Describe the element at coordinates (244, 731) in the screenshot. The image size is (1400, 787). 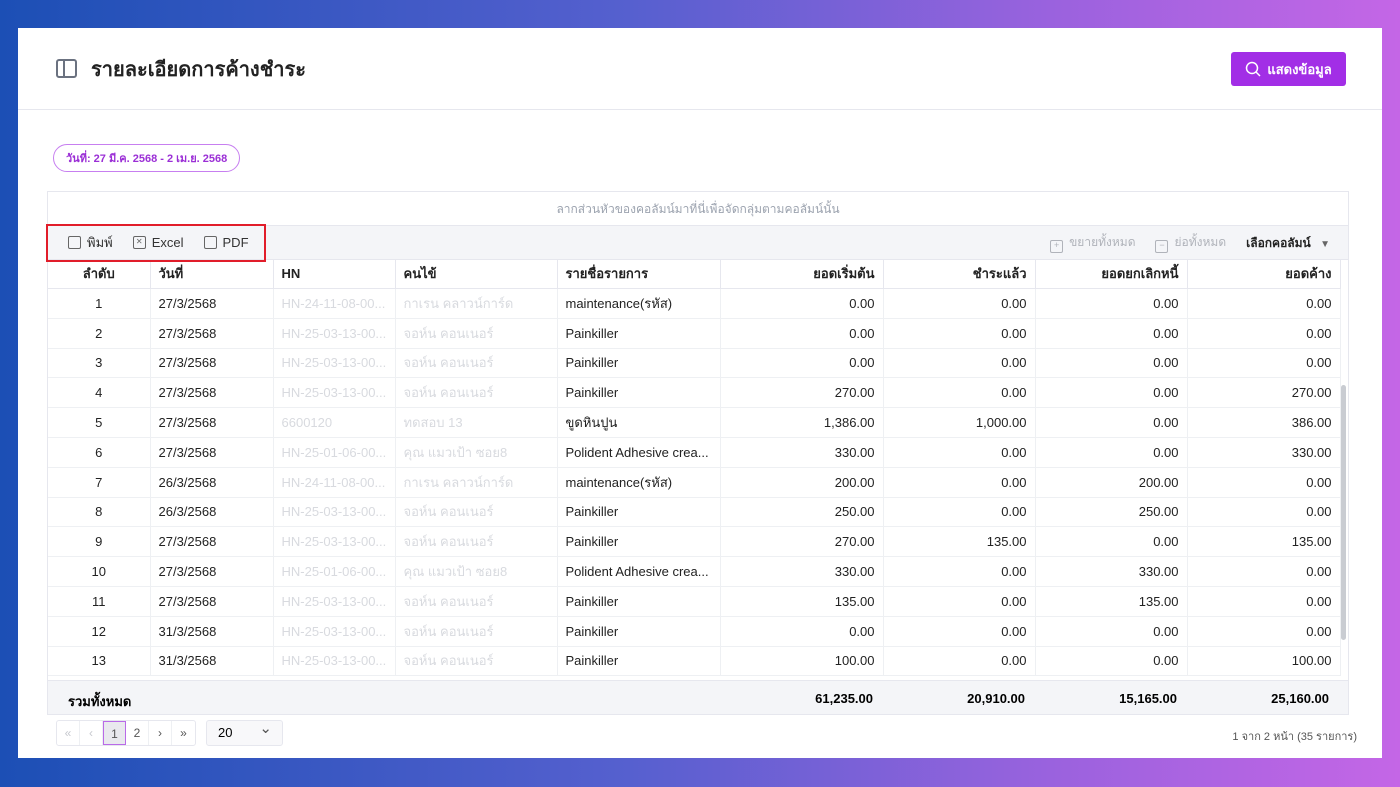
I see `page-size-select: 20` at that location.